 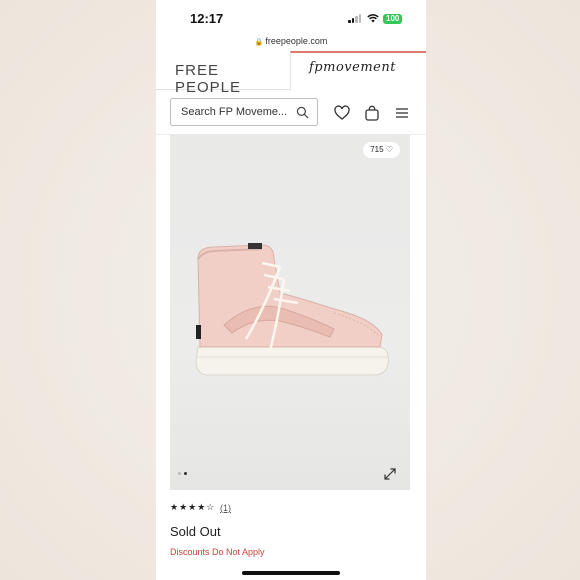 What do you see at coordinates (393, 19) in the screenshot?
I see `battery-indicator: 100` at bounding box center [393, 19].